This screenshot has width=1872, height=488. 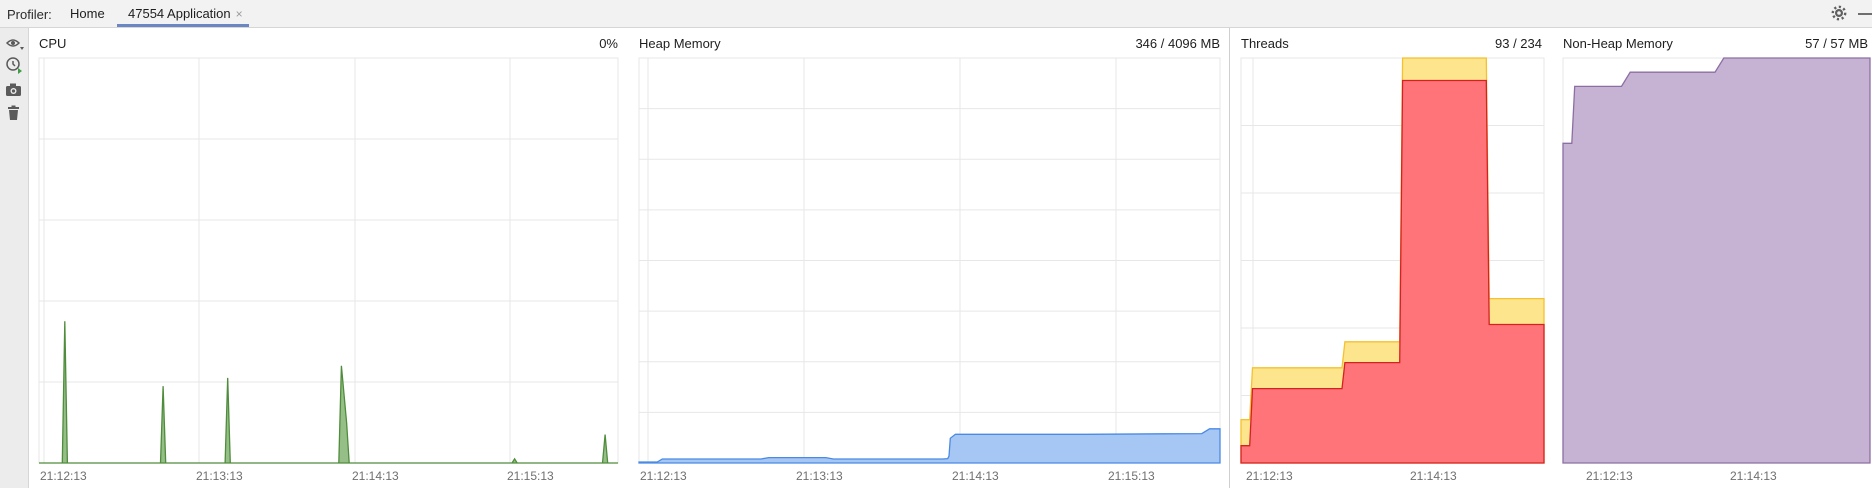 I want to click on heap-tick-label: 21:13:13, so click(x=819, y=476).